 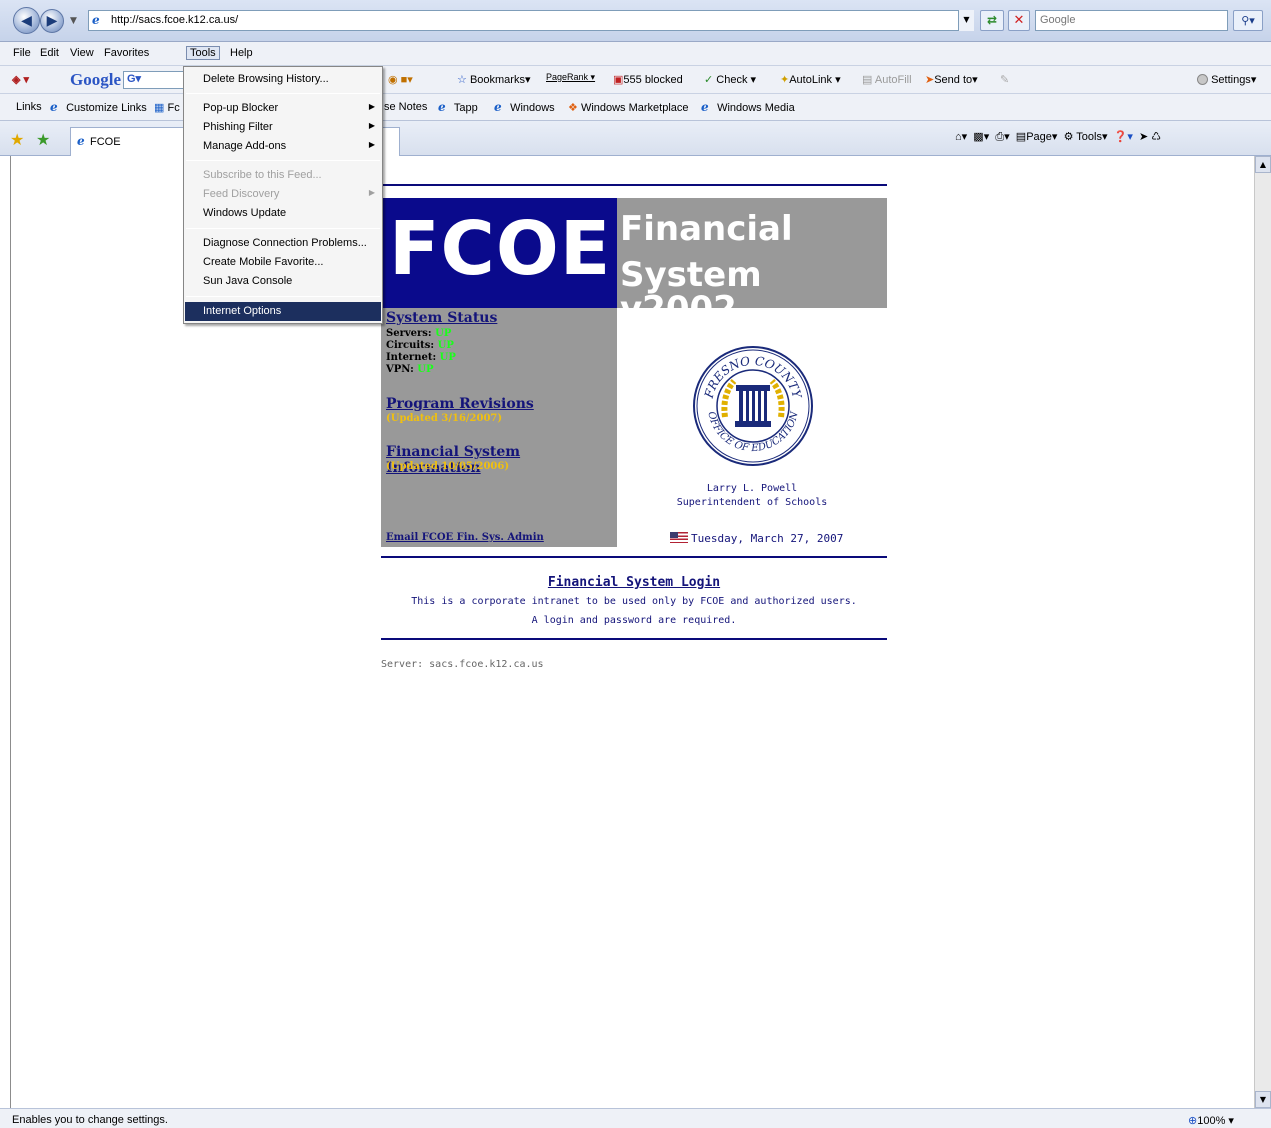 I want to click on blocked-icon: ▣, so click(x=618, y=80).